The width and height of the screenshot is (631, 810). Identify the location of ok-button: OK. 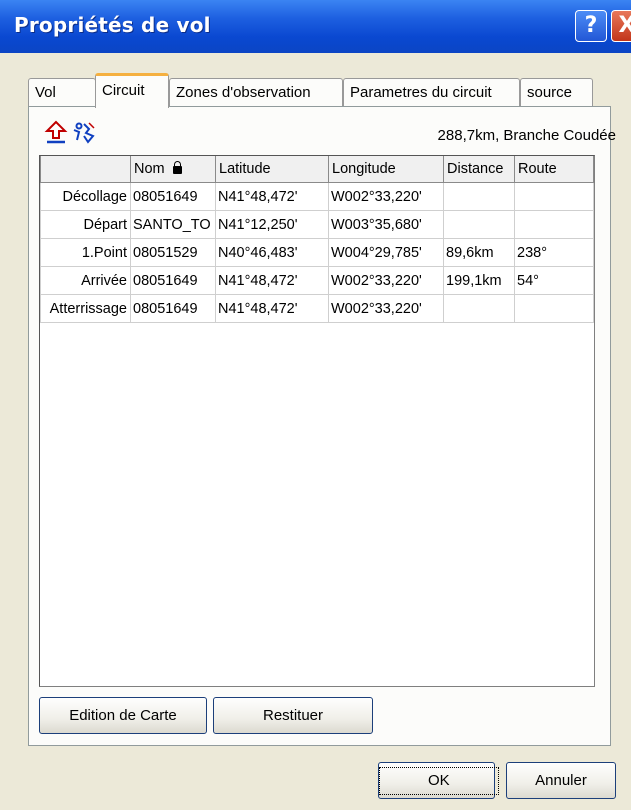
(438, 780).